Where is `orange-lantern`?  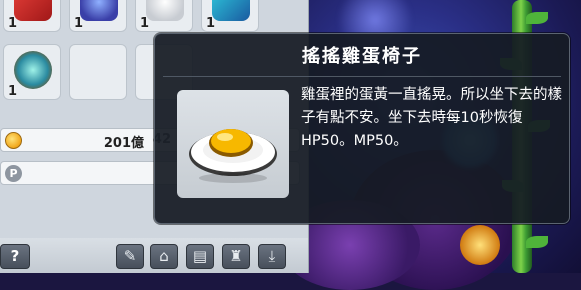
orange-lantern is located at coordinates (480, 245).